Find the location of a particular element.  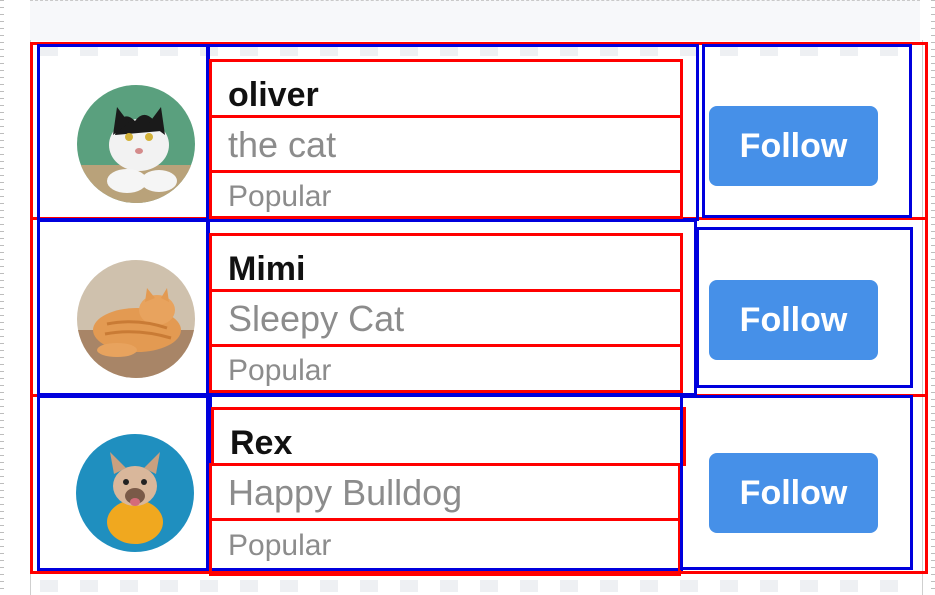

name-box-3: Rex is located at coordinates (448, 436).